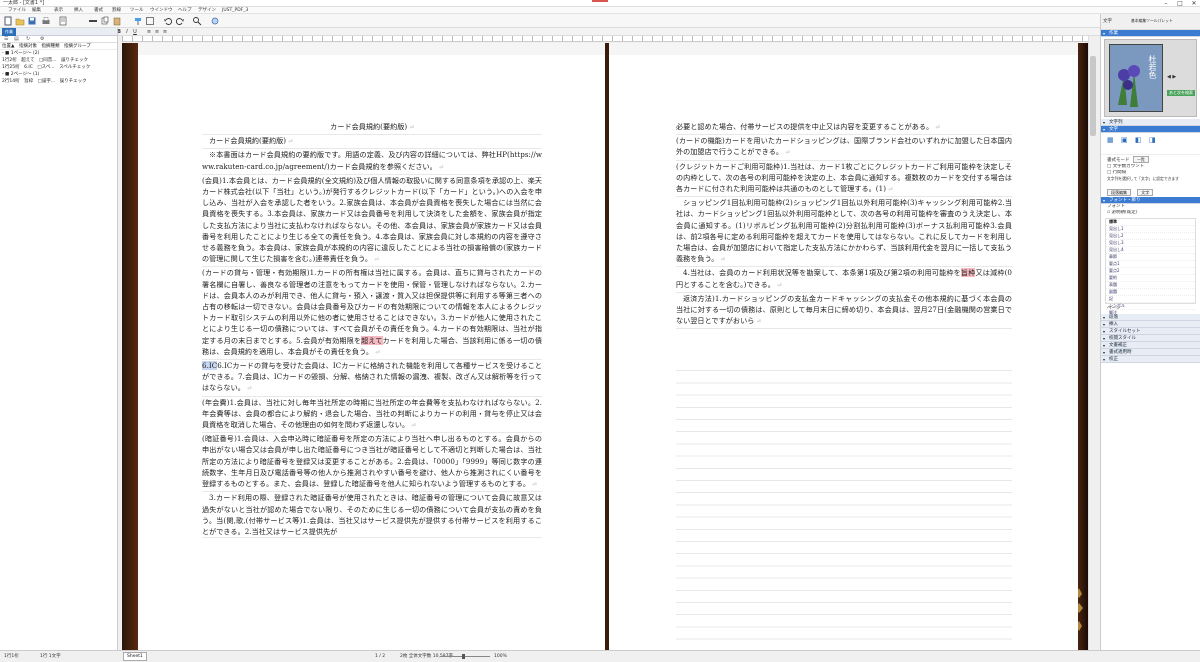 The height and width of the screenshot is (662, 1200). What do you see at coordinates (149, 32) in the screenshot?
I see `align-left-button: ≡` at bounding box center [149, 32].